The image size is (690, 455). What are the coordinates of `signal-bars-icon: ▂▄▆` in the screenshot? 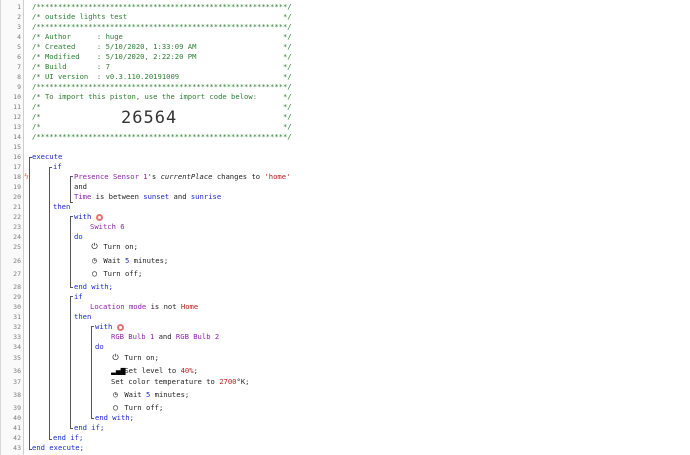 It's located at (118, 370).